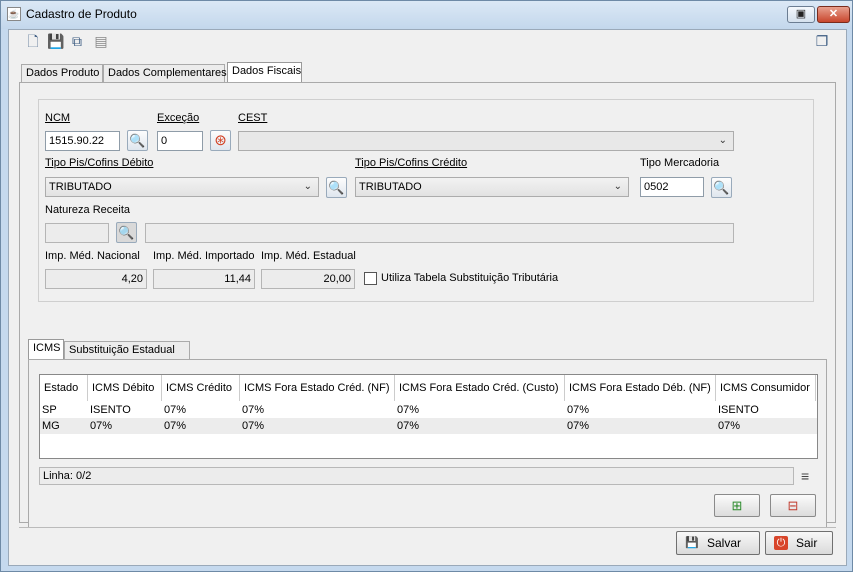 This screenshot has width=853, height=572. I want to click on cest-select: ⌄, so click(486, 141).